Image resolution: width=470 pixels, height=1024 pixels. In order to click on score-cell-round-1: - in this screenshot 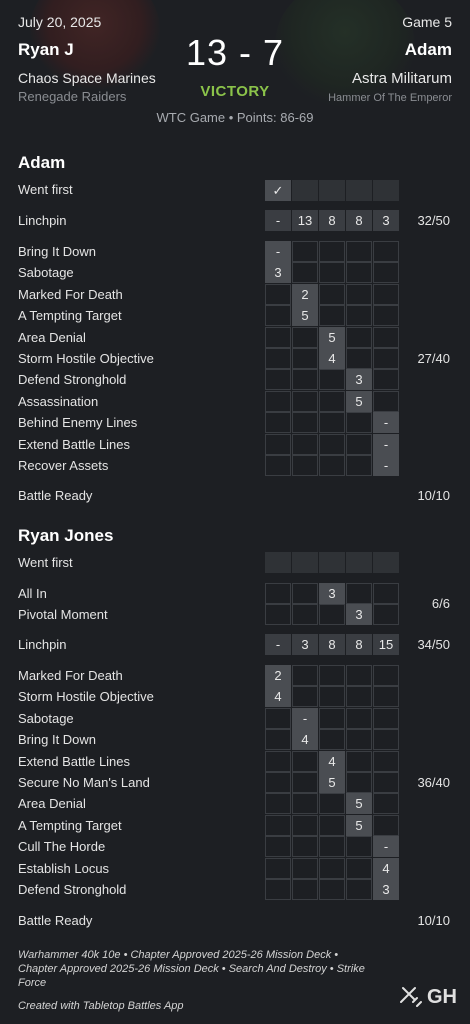, I will do `click(278, 251)`.